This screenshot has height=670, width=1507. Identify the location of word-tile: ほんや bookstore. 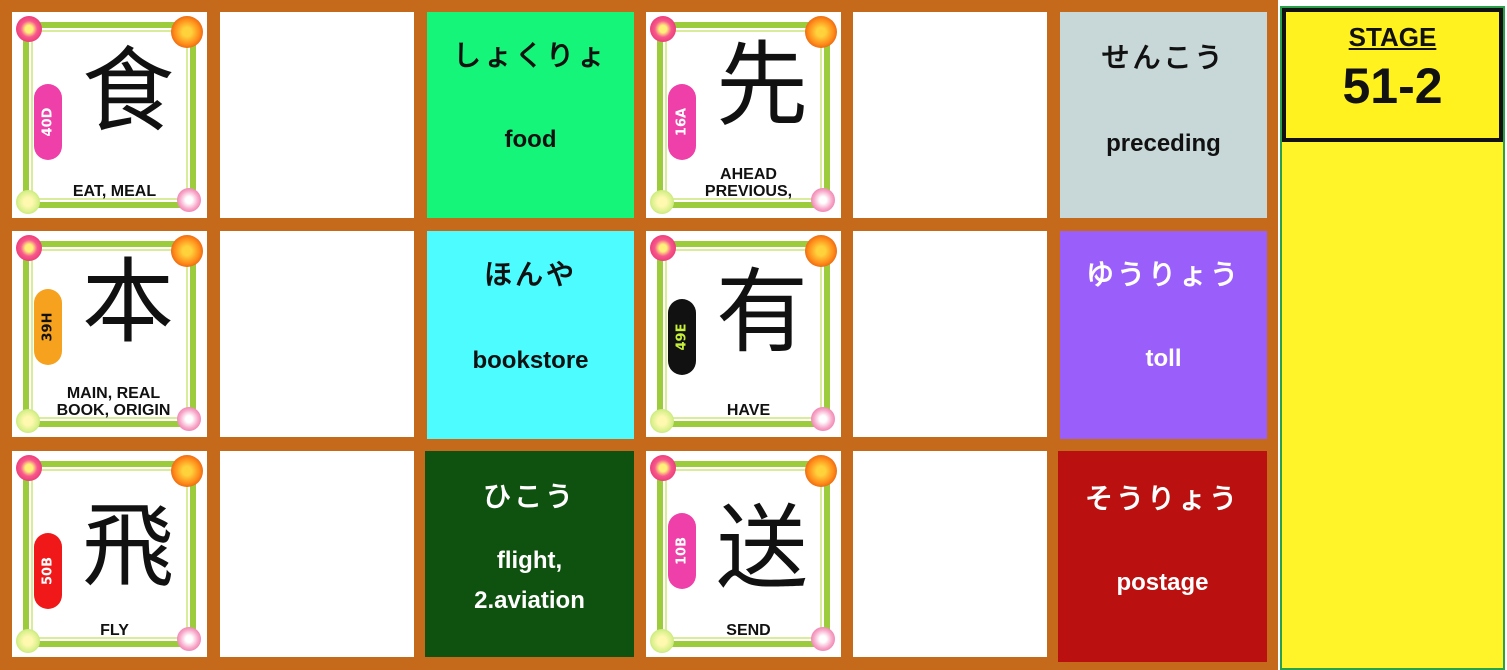
(530, 335).